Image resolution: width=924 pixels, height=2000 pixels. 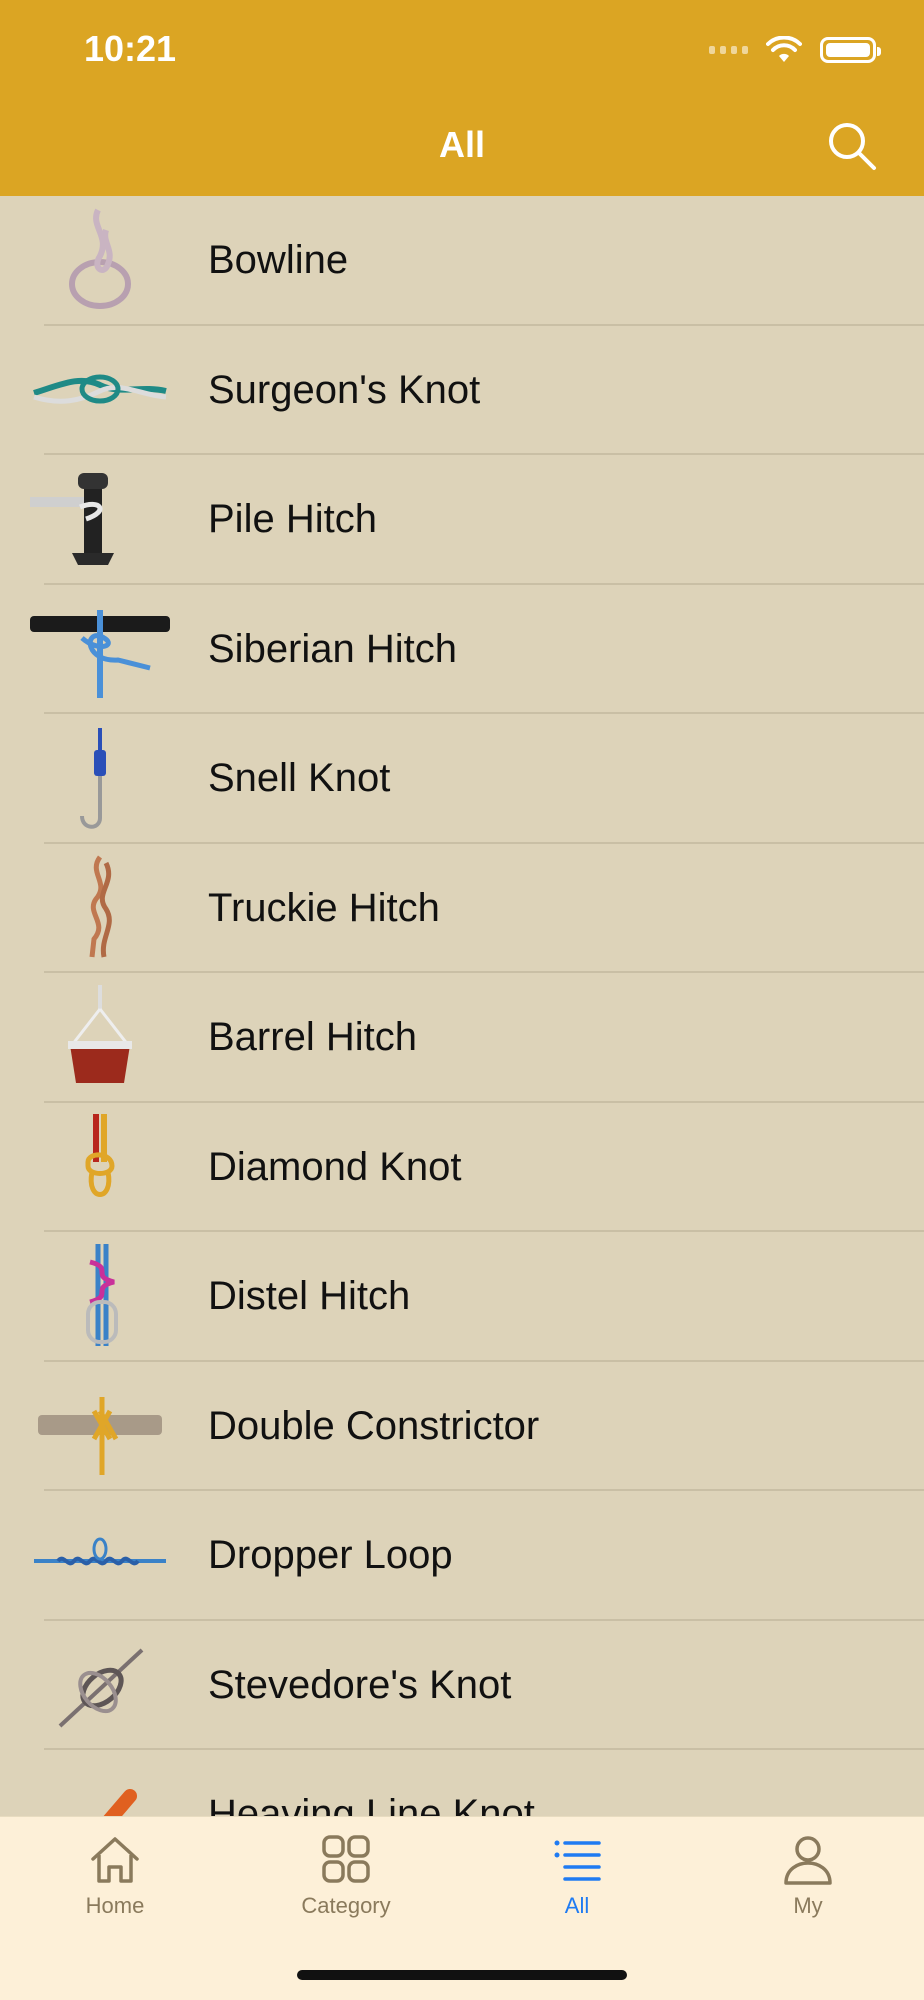 What do you see at coordinates (374, 1425) in the screenshot?
I see `knot-name: Double Constrictor` at bounding box center [374, 1425].